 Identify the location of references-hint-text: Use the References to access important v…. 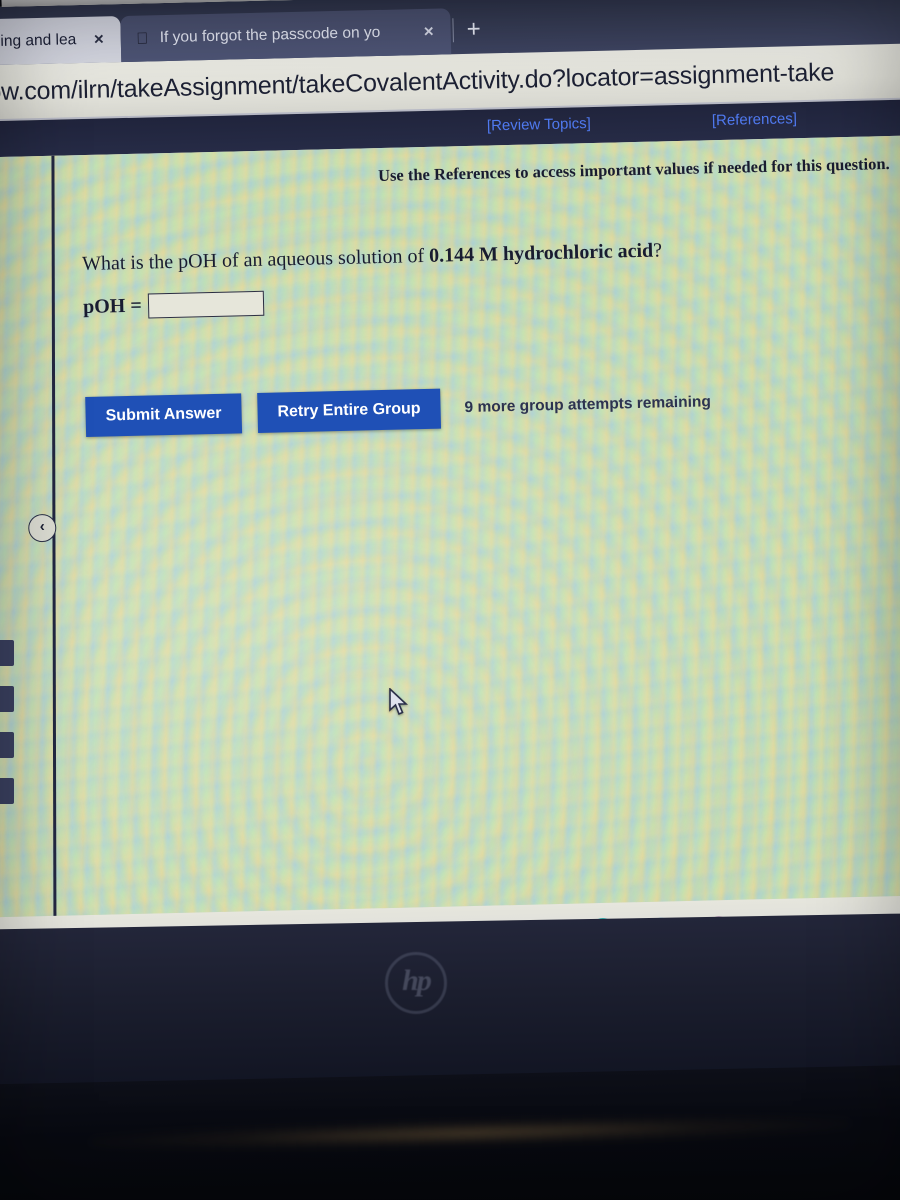
(633, 170).